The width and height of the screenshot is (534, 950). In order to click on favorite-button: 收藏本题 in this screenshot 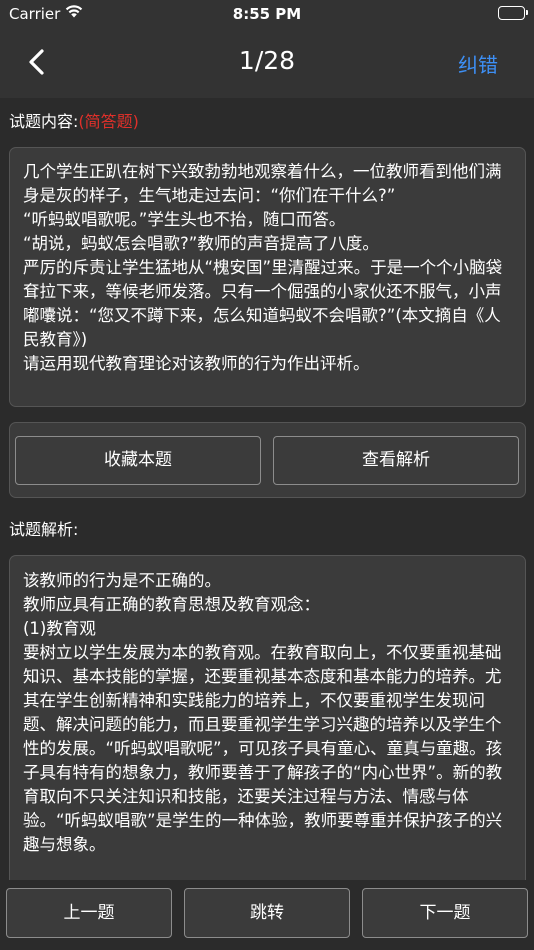, I will do `click(138, 460)`.